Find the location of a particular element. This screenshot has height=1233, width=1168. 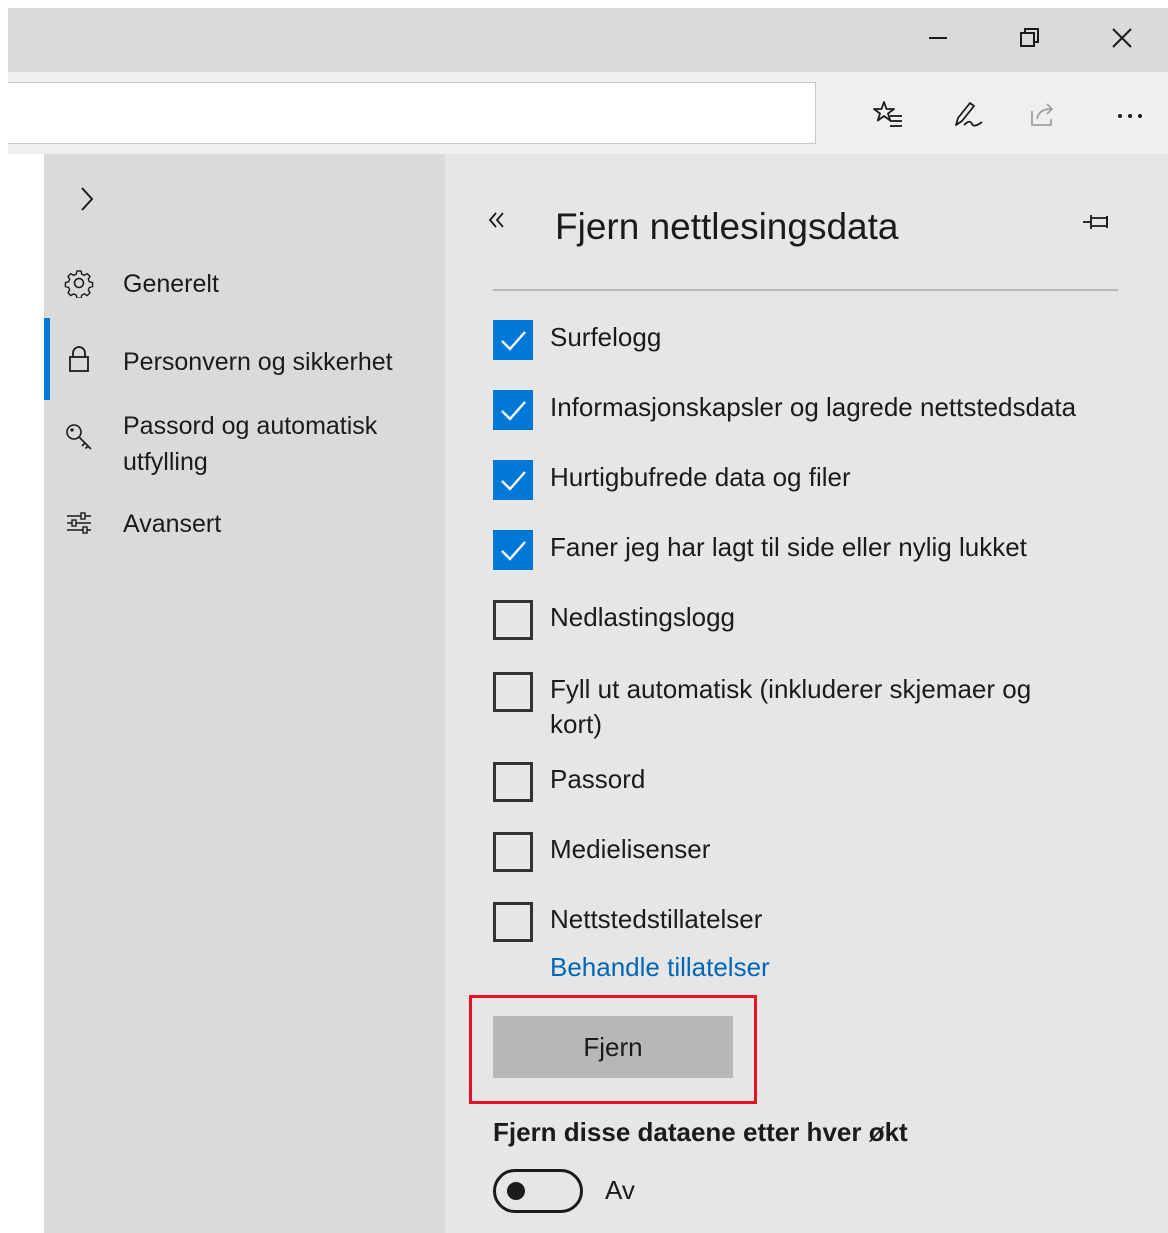

auto-clear-toggle is located at coordinates (538, 1191).